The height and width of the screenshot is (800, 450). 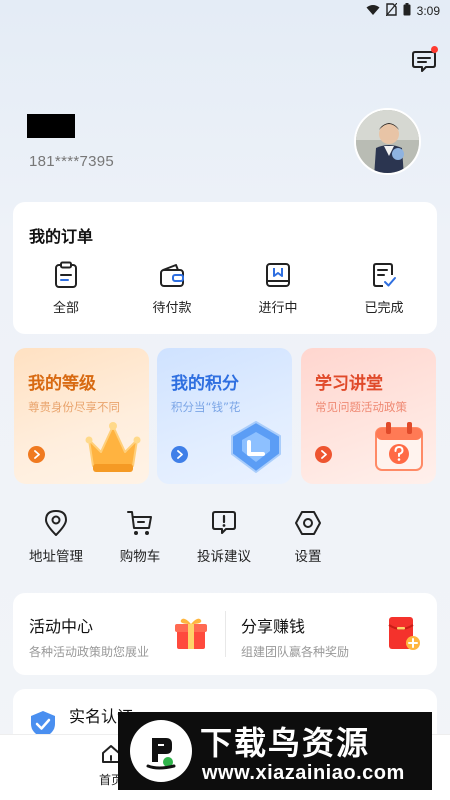 I want to click on status-bar: 3:09, so click(x=225, y=11).